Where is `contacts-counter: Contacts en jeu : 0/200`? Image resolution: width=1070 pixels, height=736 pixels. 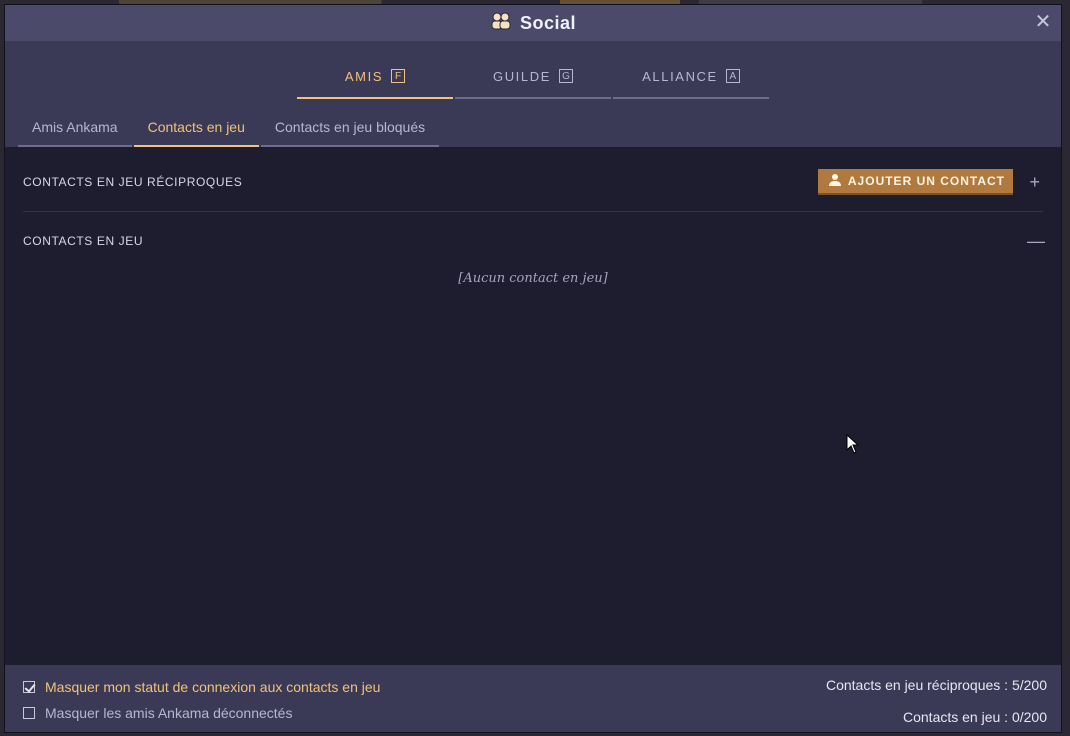 contacts-counter: Contacts en jeu : 0/200 is located at coordinates (975, 717).